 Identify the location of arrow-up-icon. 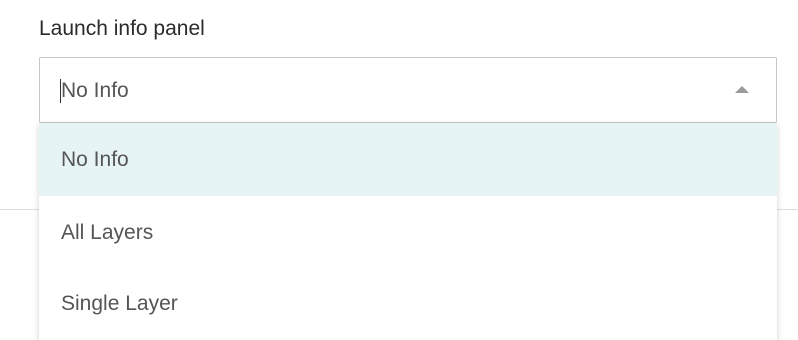
(742, 89).